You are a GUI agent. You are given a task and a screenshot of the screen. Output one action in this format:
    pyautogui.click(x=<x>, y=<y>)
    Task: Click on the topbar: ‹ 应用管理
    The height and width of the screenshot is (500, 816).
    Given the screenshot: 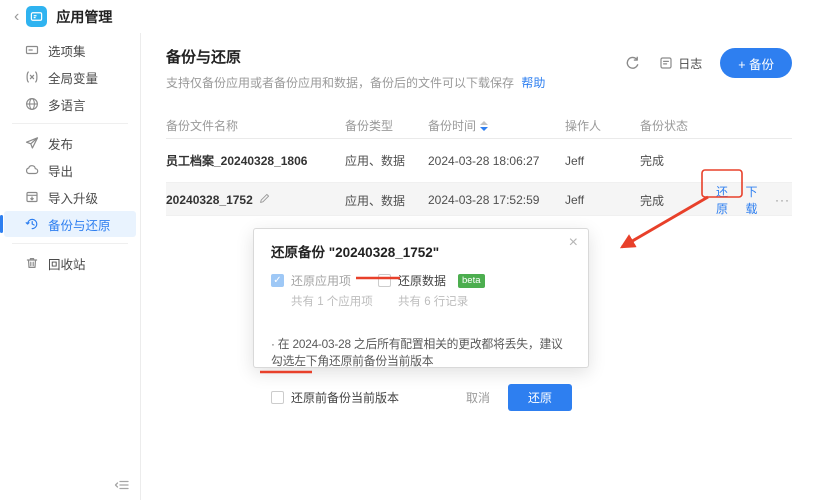 What is the action you would take?
    pyautogui.click(x=408, y=16)
    